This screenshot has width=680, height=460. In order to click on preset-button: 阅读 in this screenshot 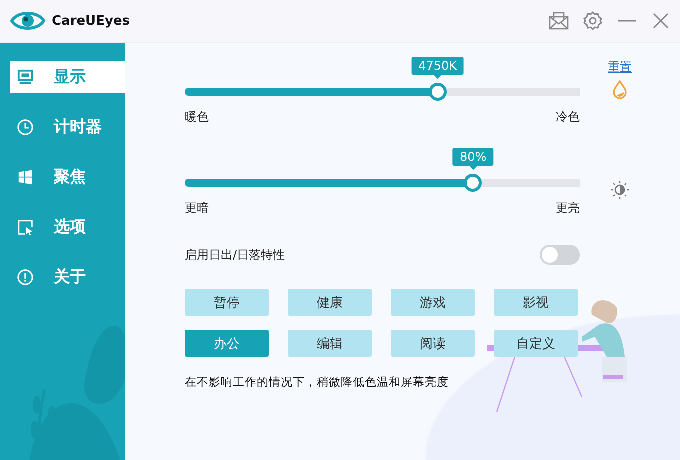, I will do `click(433, 343)`.